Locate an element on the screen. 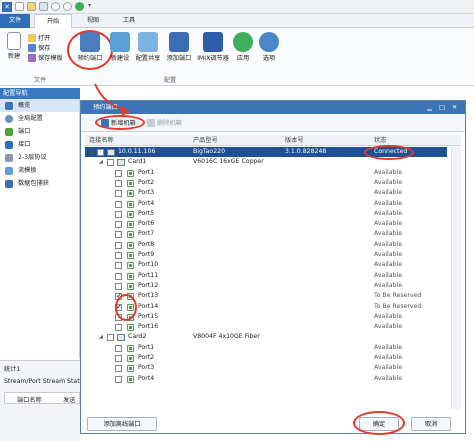 This screenshot has width=474, height=441. nav-item-protocols: 2-3层协议 is located at coordinates (39, 157).